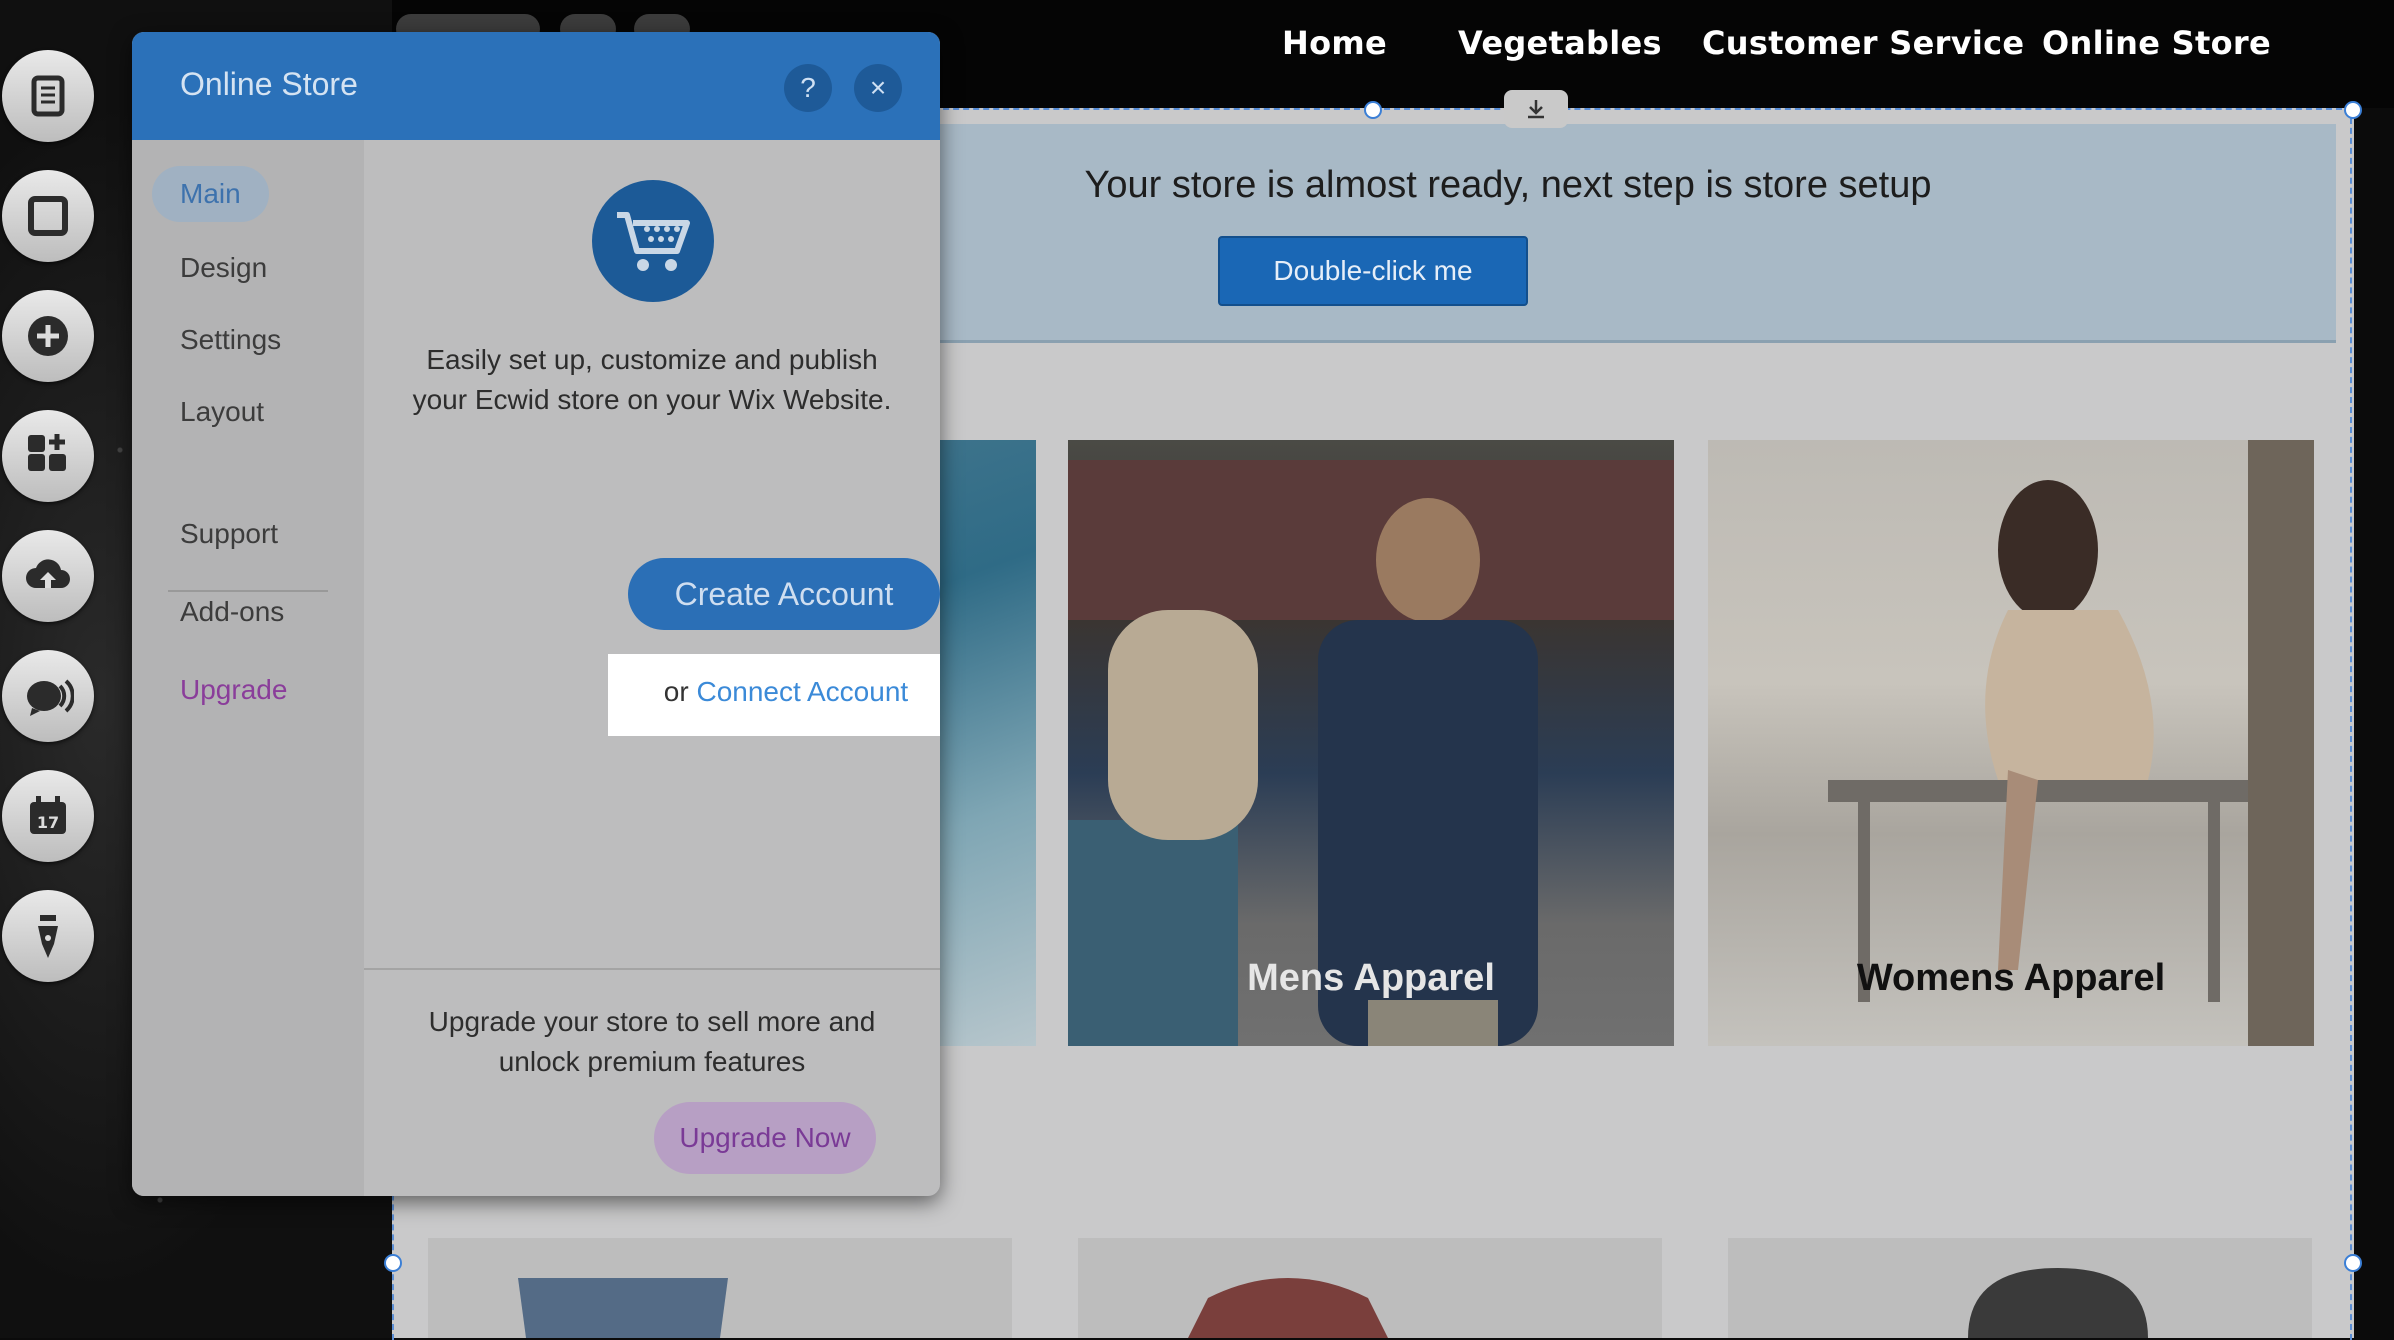 The width and height of the screenshot is (2394, 1340). I want to click on category-tile-womens: Womens Apparel, so click(2011, 743).